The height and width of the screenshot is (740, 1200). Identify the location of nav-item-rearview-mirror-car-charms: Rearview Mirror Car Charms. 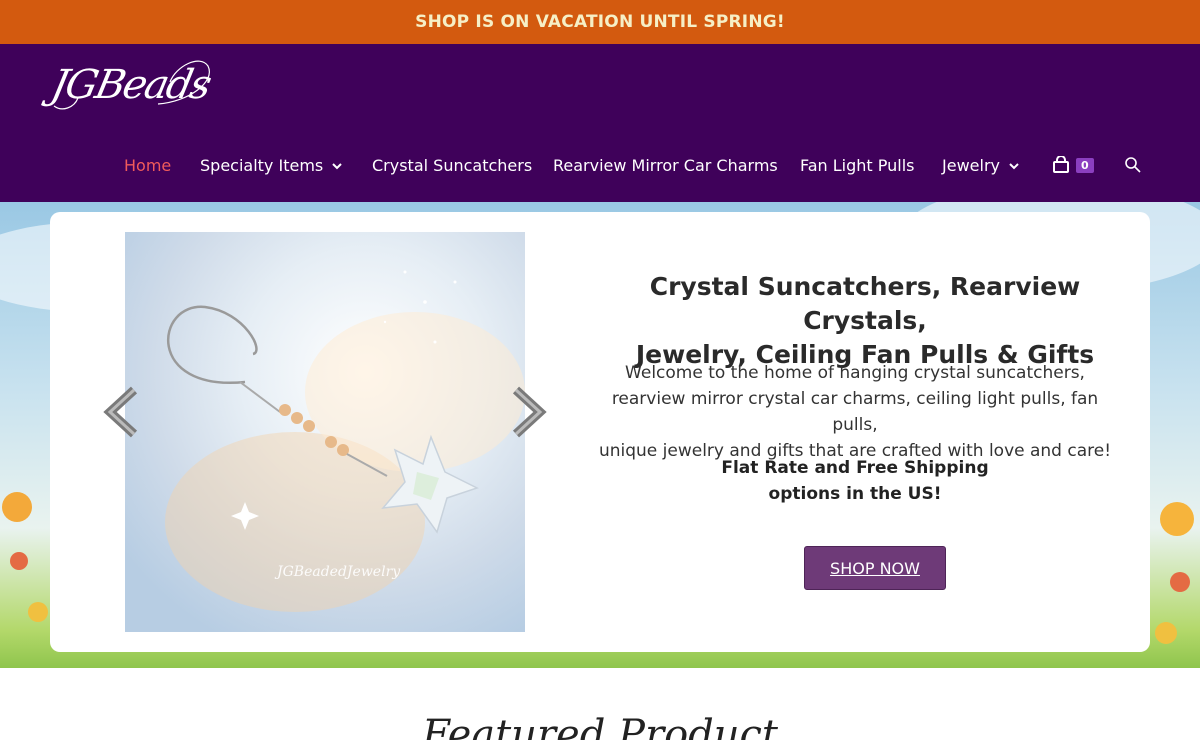
(665, 165).